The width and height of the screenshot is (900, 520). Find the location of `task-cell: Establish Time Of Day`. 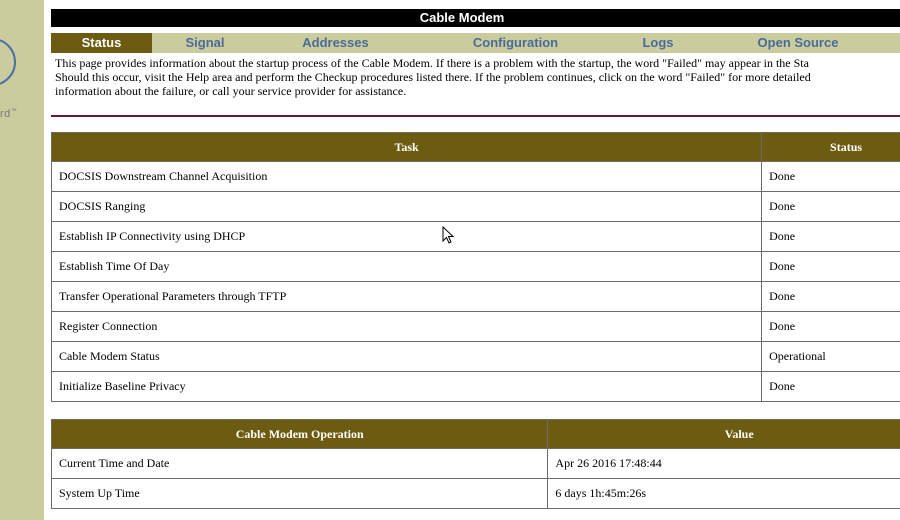

task-cell: Establish Time Of Day is located at coordinates (407, 266).